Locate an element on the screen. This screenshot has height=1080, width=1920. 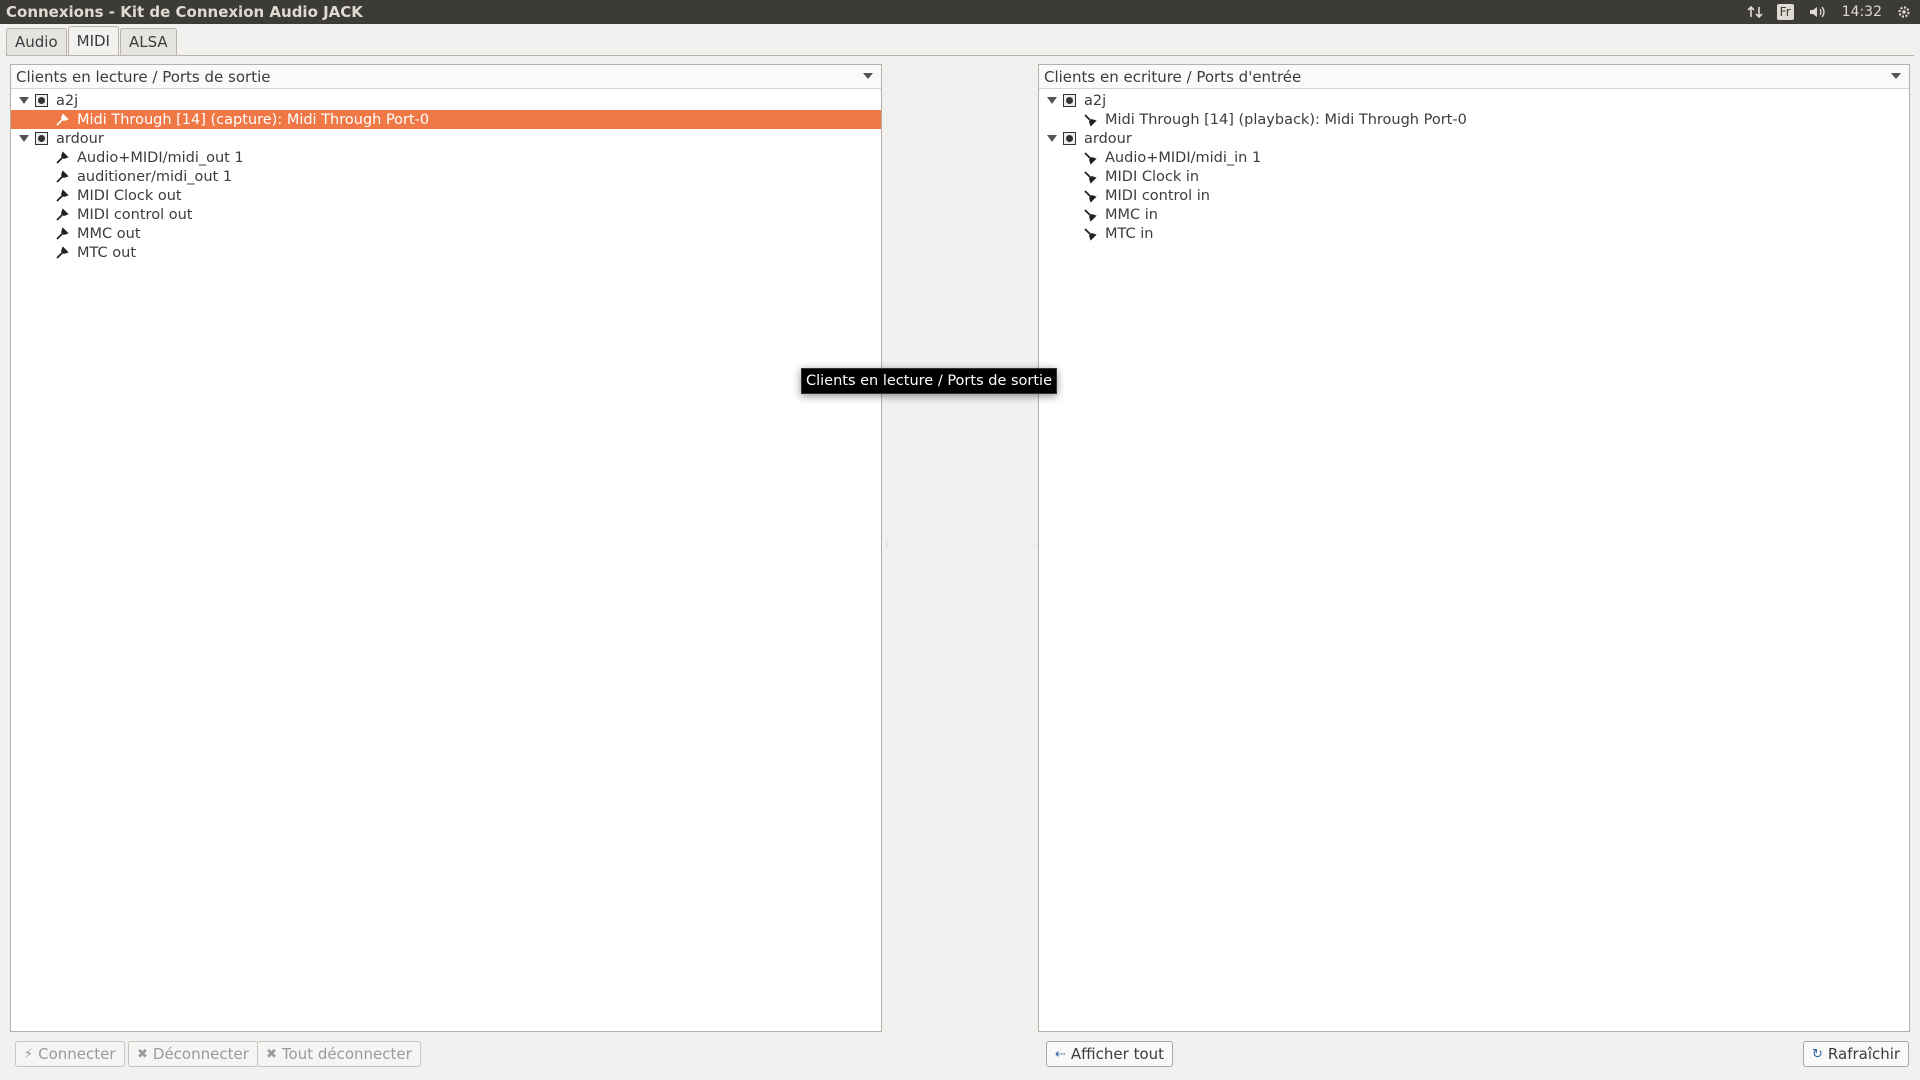
network-icon is located at coordinates (1755, 12).